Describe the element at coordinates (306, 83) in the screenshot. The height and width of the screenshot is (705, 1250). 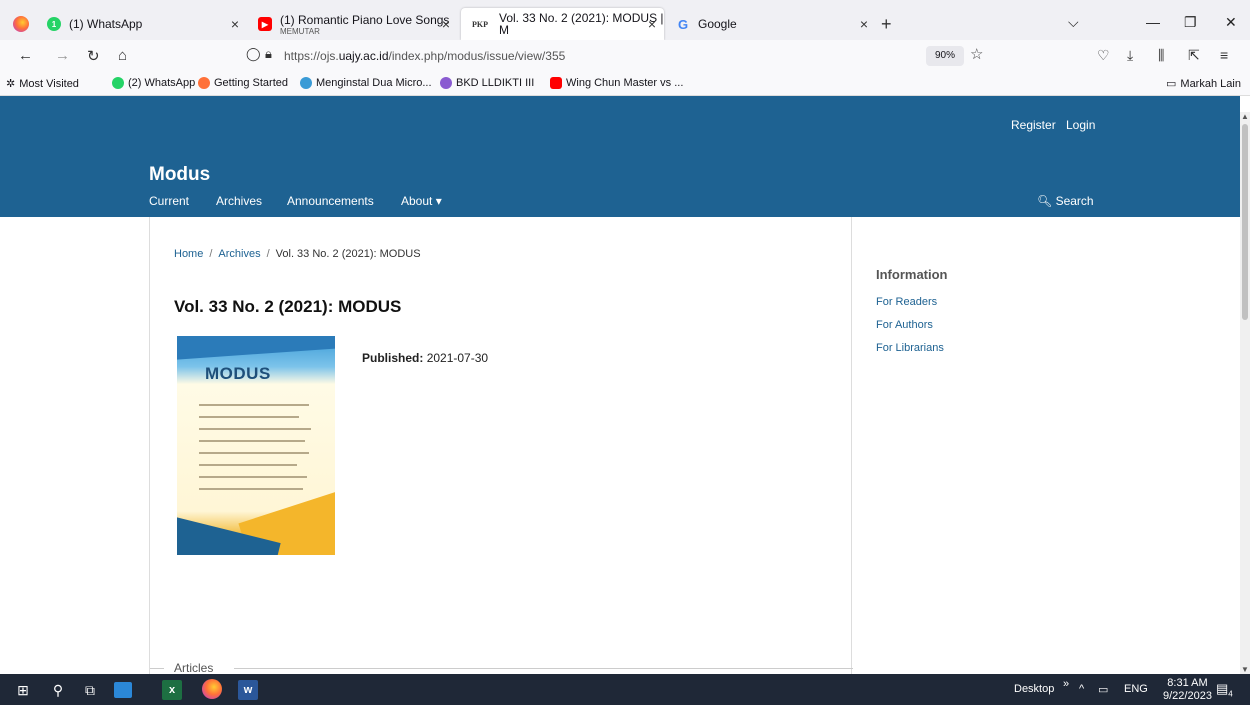
I see `globe-icon` at that location.